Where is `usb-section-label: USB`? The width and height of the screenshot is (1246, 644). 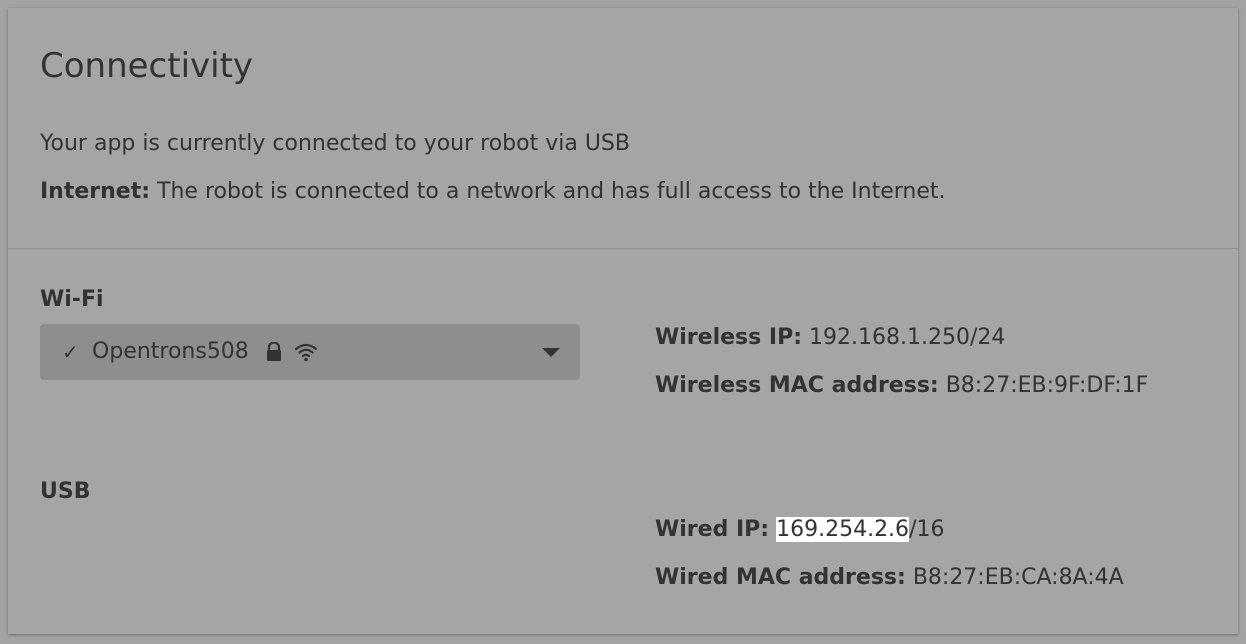
usb-section-label: USB is located at coordinates (65, 491).